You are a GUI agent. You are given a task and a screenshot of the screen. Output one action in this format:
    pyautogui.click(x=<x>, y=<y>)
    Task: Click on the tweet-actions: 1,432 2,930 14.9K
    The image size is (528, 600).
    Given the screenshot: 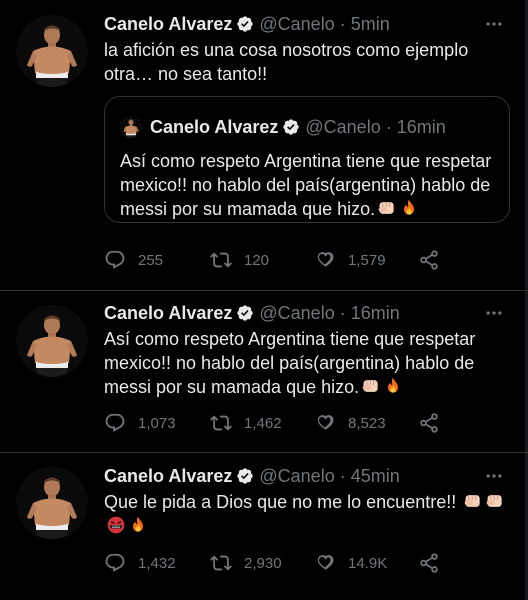 What is the action you would take?
    pyautogui.click(x=284, y=563)
    